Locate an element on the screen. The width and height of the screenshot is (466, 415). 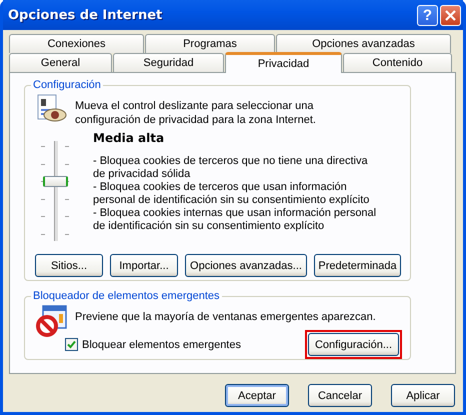
description-text: Previene que la mayoría de ventanas emergentes aparezcan. is located at coordinates (225, 317).